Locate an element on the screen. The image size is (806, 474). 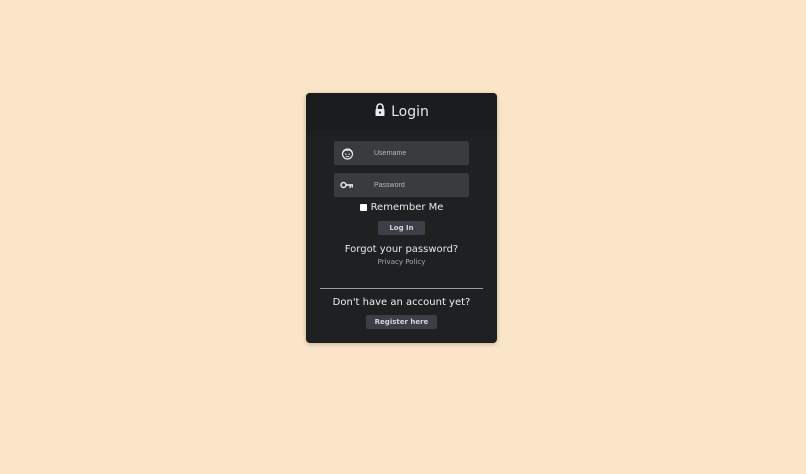
no-account-prompt: Don't have an account yet? is located at coordinates (401, 302).